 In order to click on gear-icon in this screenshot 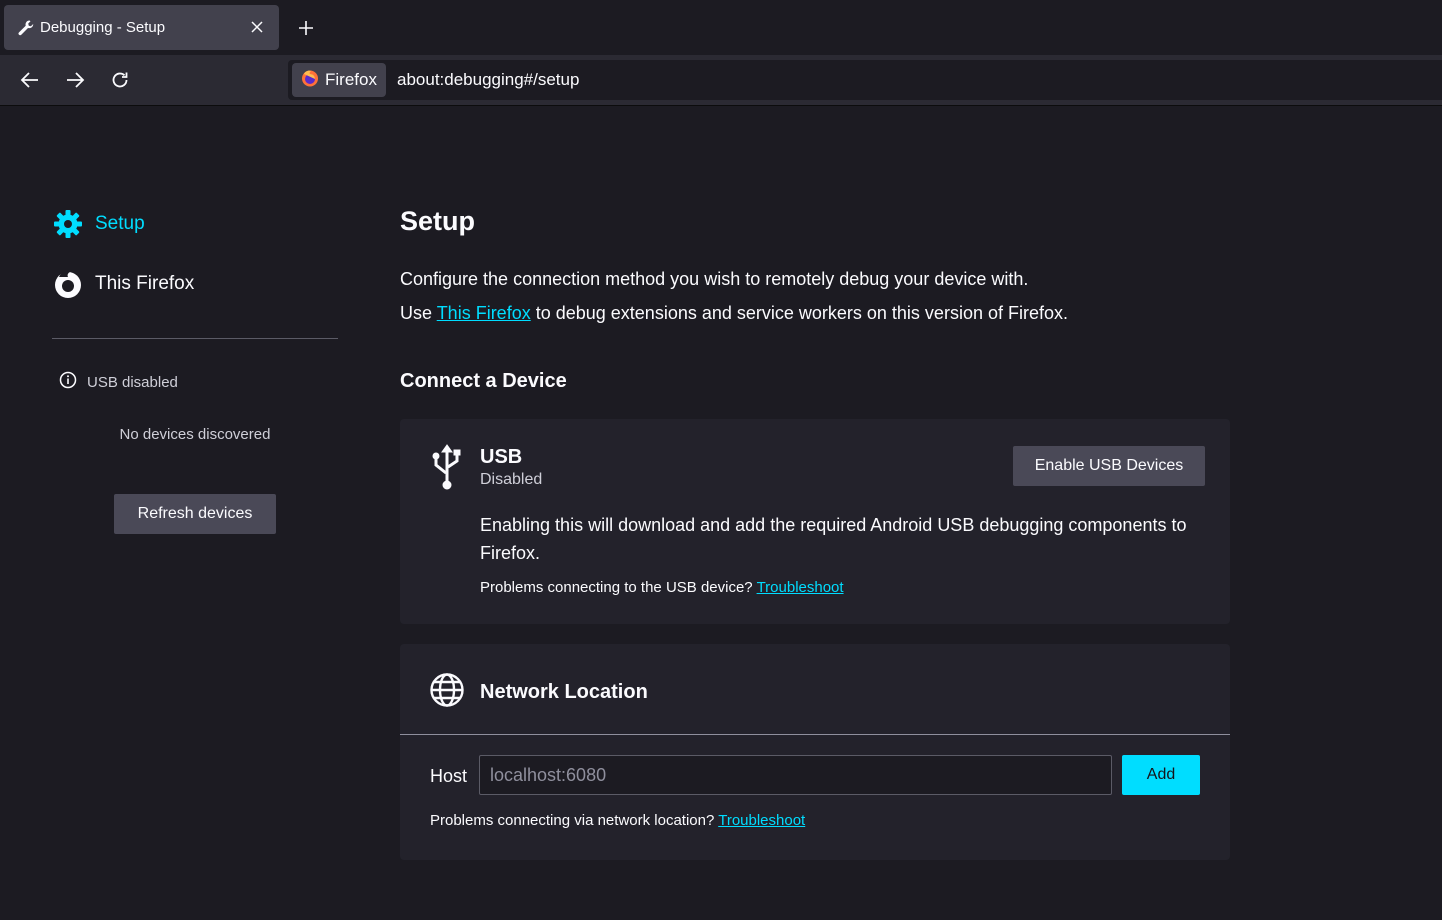, I will do `click(68, 224)`.